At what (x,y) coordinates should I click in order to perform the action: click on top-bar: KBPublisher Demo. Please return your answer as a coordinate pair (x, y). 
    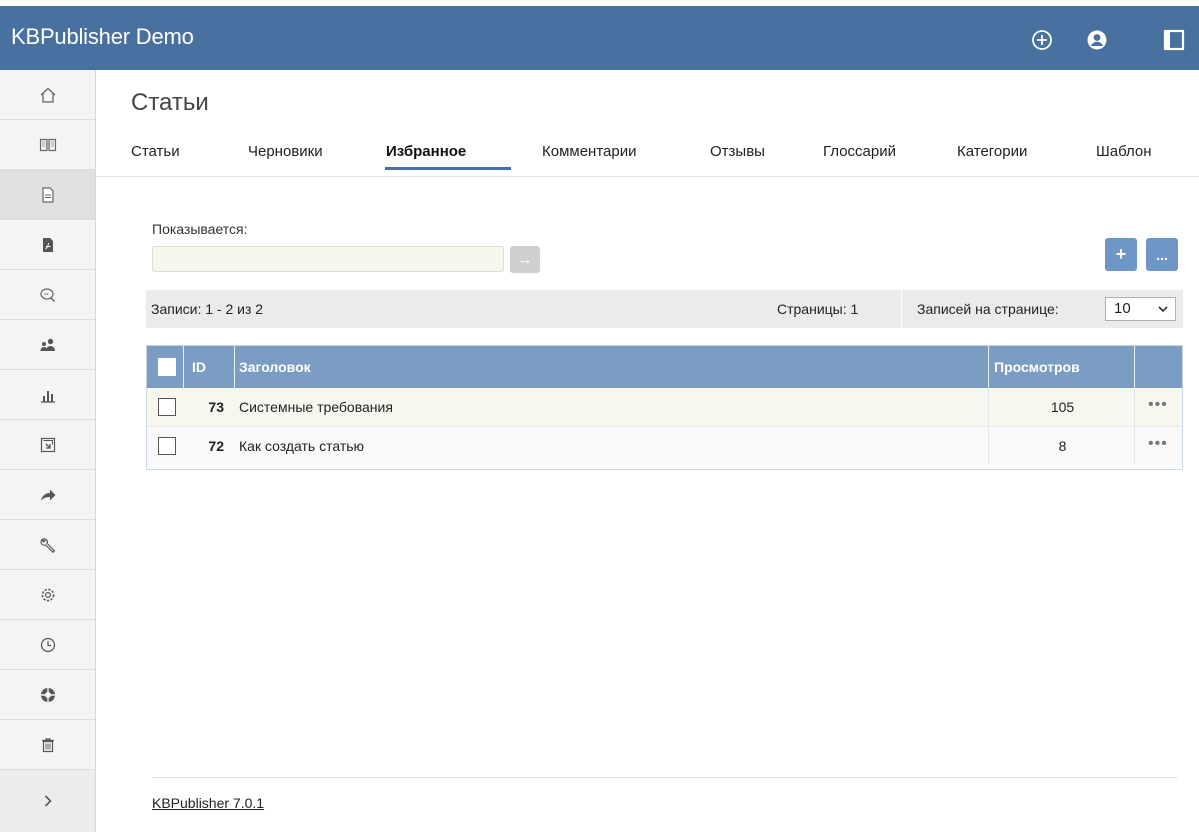
    Looking at the image, I should click on (599, 35).